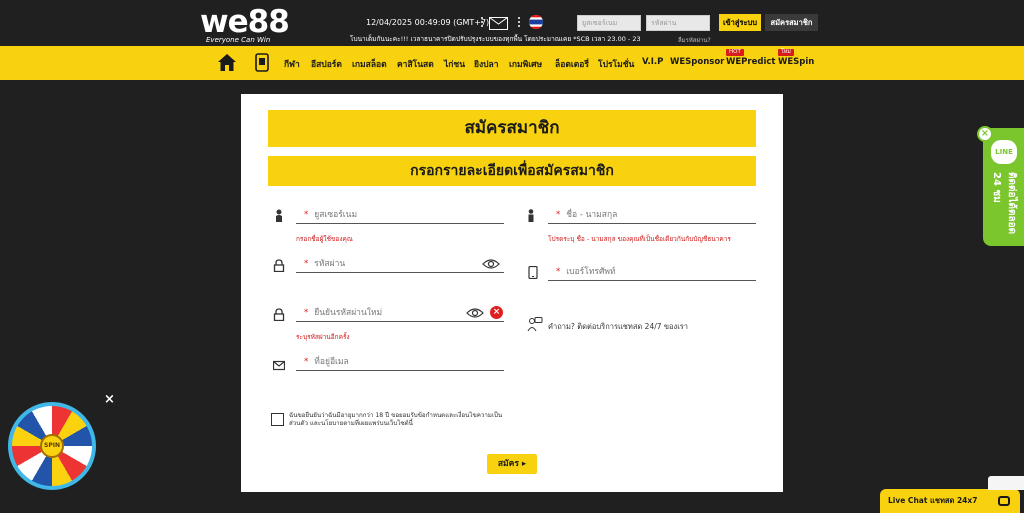  What do you see at coordinates (933, 500) in the screenshot?
I see `live-chat-label: Live Chat แชทสด 24x7` at bounding box center [933, 500].